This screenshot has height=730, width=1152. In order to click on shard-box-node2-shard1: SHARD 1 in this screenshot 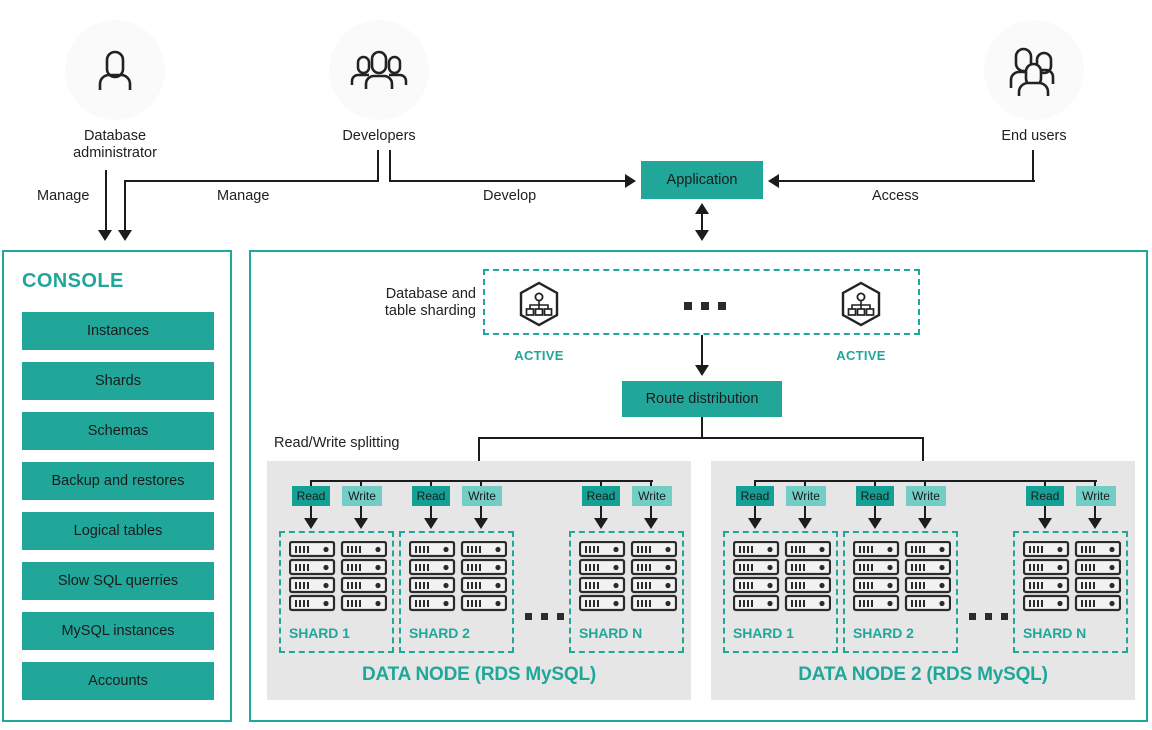, I will do `click(780, 592)`.